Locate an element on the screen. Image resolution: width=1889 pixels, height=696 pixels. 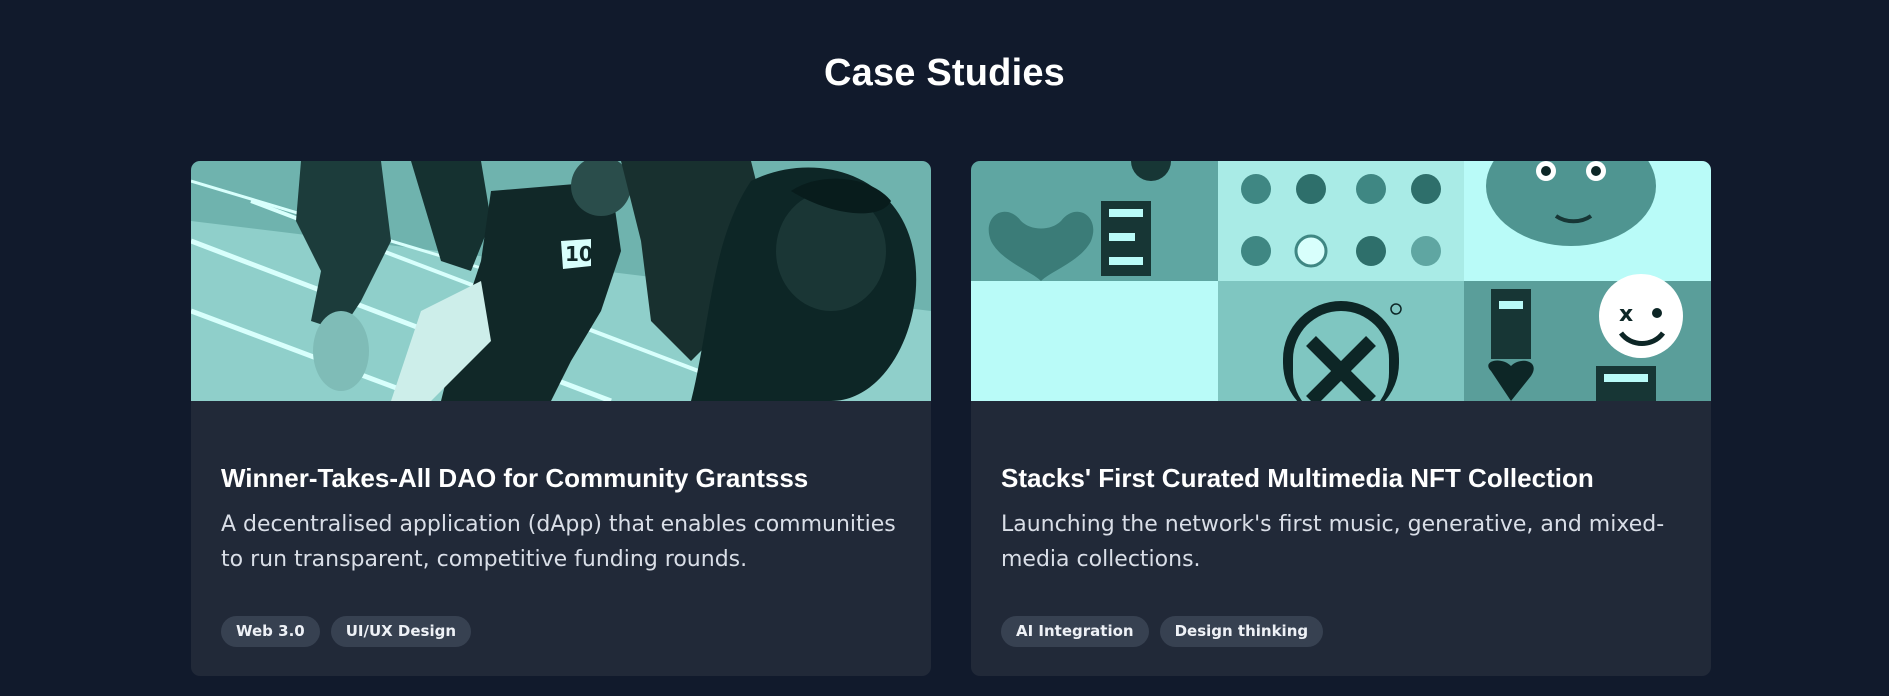
card-image-nft-collage: x is located at coordinates (1341, 281).